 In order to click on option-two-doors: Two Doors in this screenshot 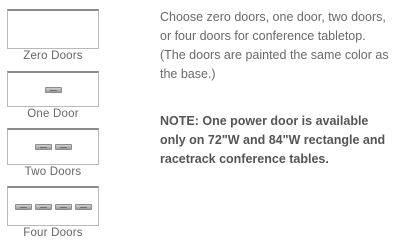, I will do `click(54, 153)`.